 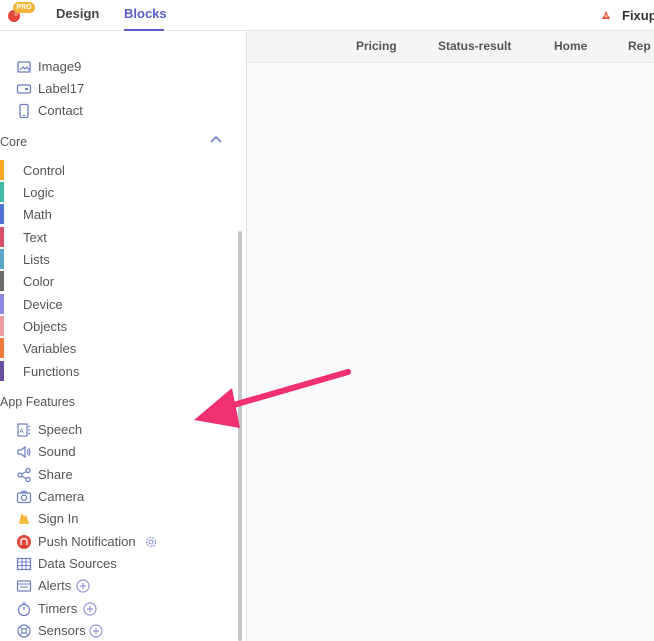 What do you see at coordinates (44, 170) in the screenshot?
I see `core-item-label: Control` at bounding box center [44, 170].